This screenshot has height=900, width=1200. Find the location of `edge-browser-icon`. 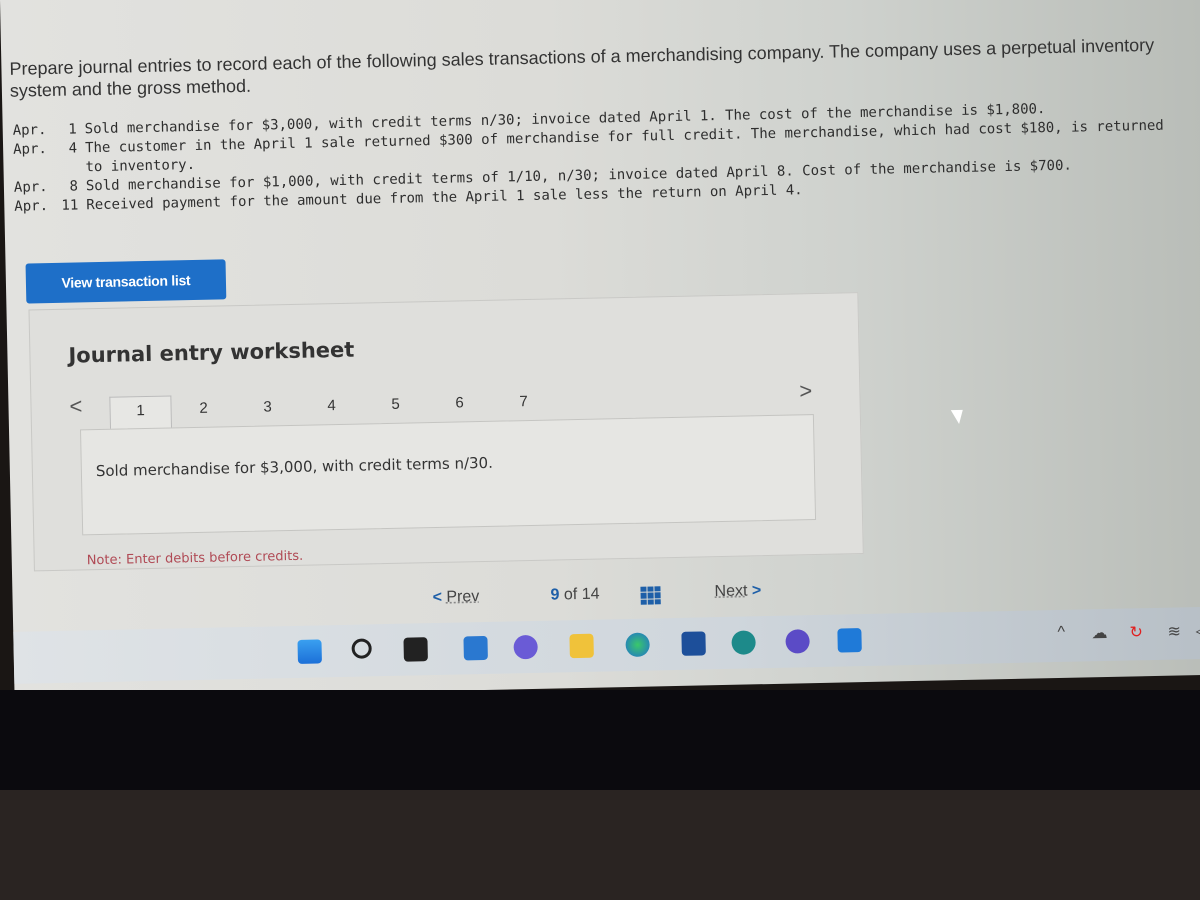

edge-browser-icon is located at coordinates (637, 645).